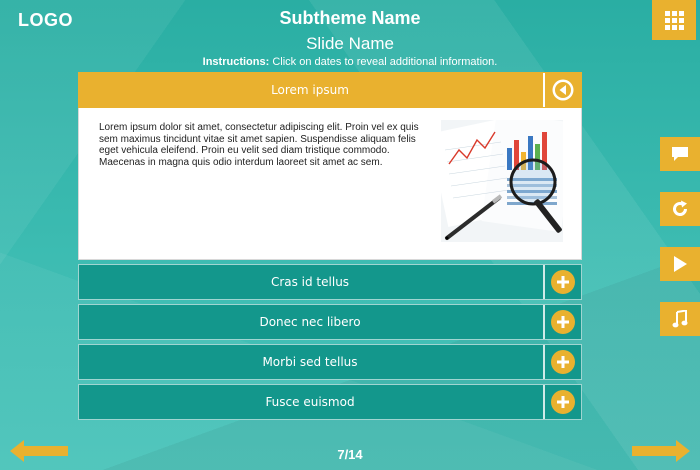 Image resolution: width=700 pixels, height=470 pixels. I want to click on comment-icon, so click(680, 154).